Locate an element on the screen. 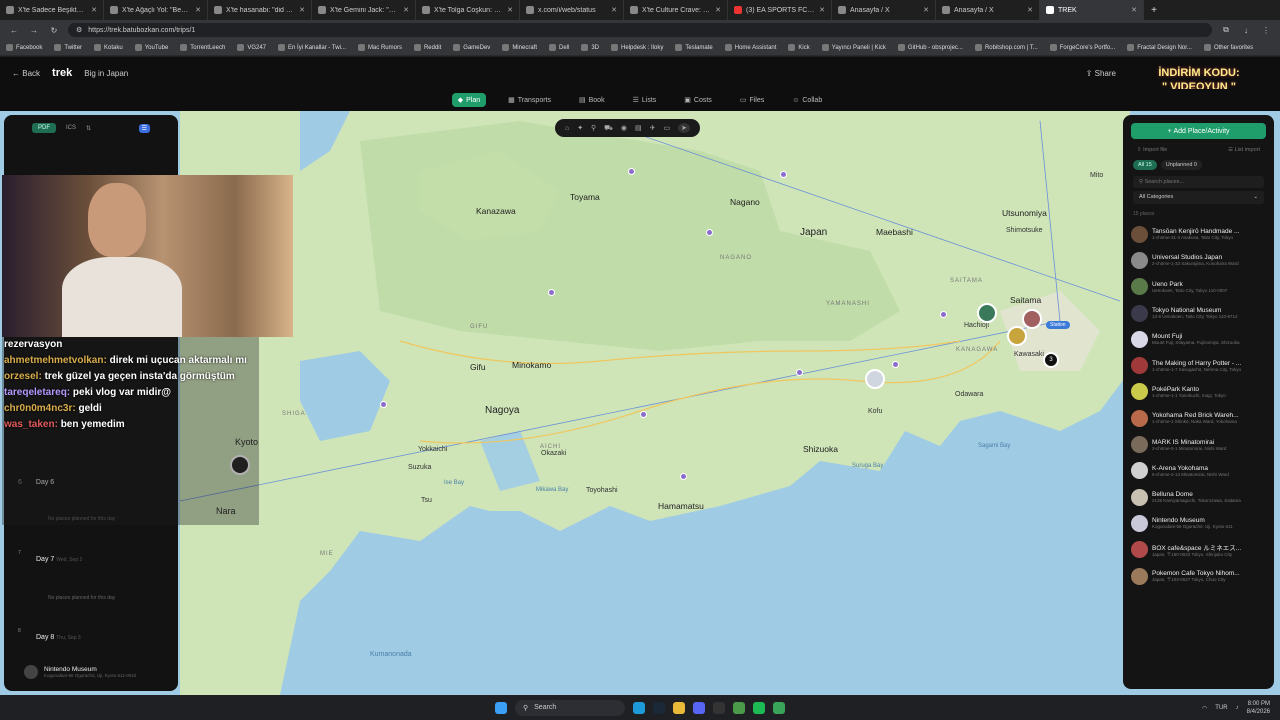 The width and height of the screenshot is (1280, 720). list-import-button: ☰ List import is located at coordinates (1244, 150).